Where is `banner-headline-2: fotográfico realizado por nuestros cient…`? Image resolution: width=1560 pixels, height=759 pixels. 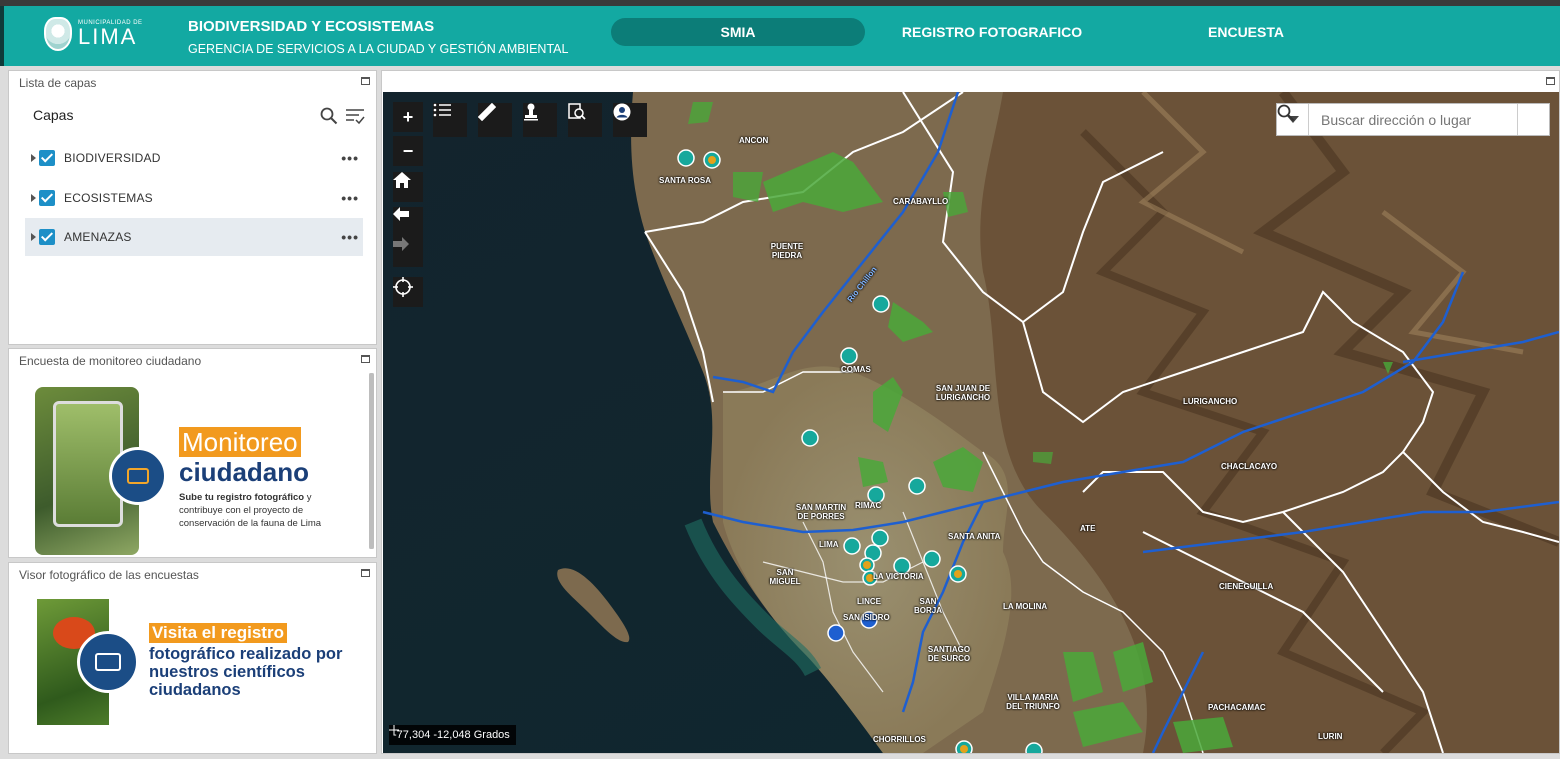
banner-headline-2: fotográfico realizado por nuestros cient… is located at coordinates (246, 672).